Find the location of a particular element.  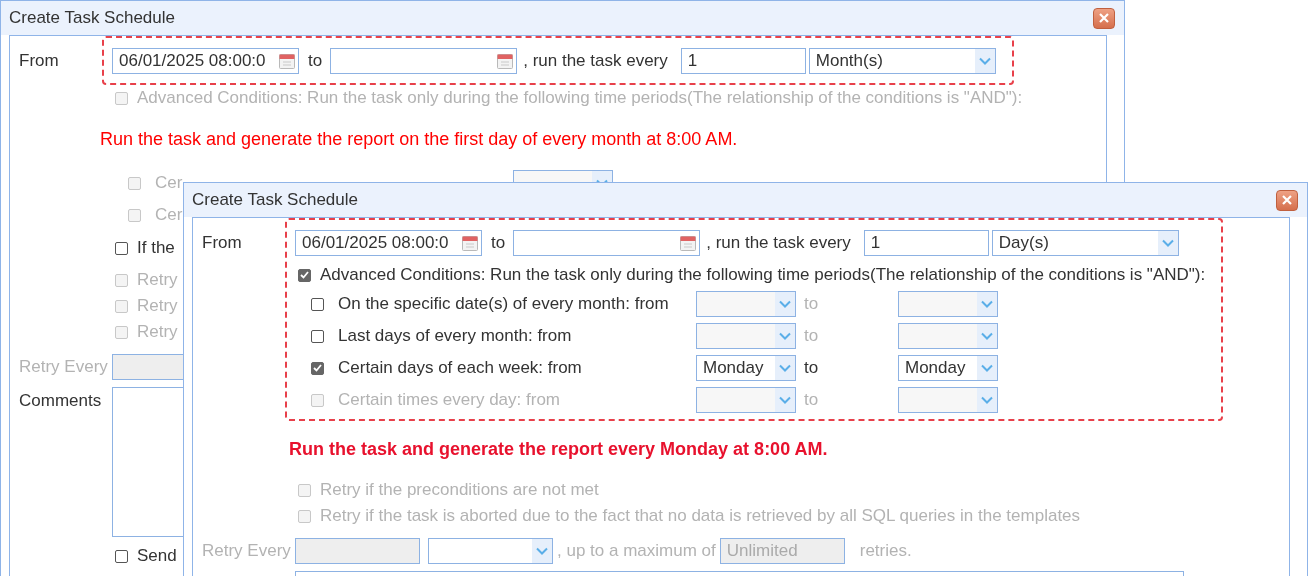

annotation-text: Run the task and generate the report every Monday at 8:00 AM. is located at coordinates (558, 449).